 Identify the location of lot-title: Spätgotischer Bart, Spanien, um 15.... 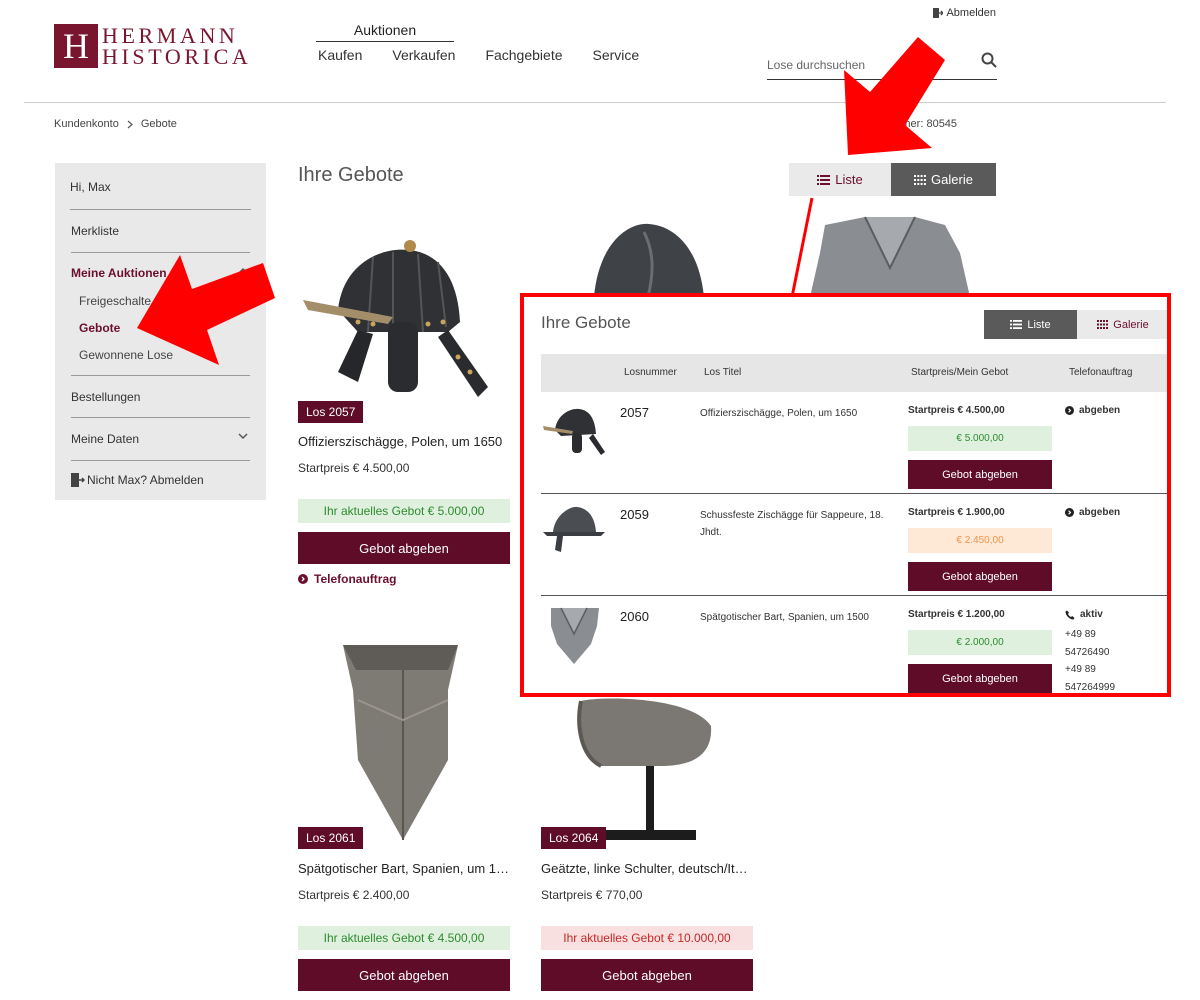
(404, 868).